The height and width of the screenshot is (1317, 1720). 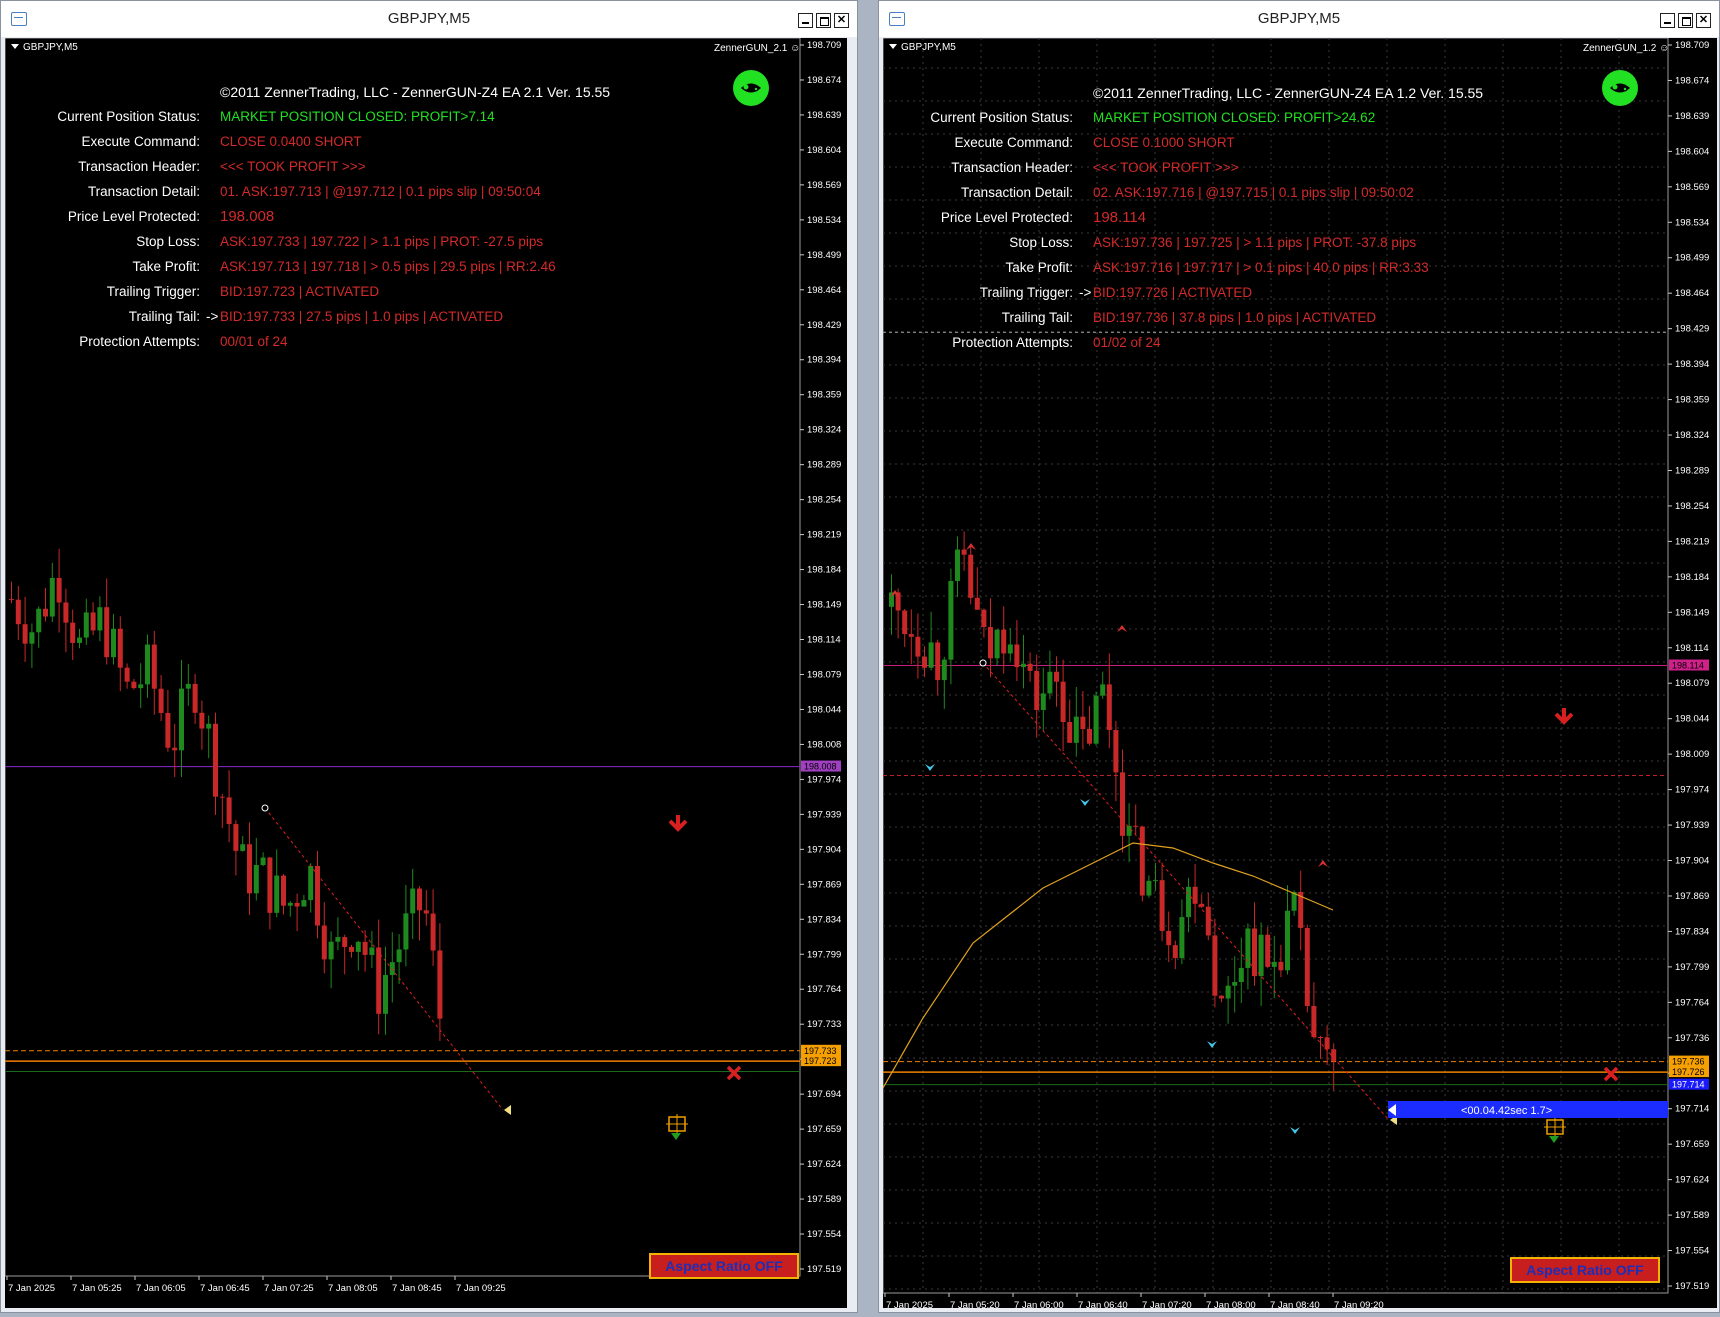 What do you see at coordinates (757, 48) in the screenshot?
I see `expert-advisor-label: ZennerGUN_2.1 ☺` at bounding box center [757, 48].